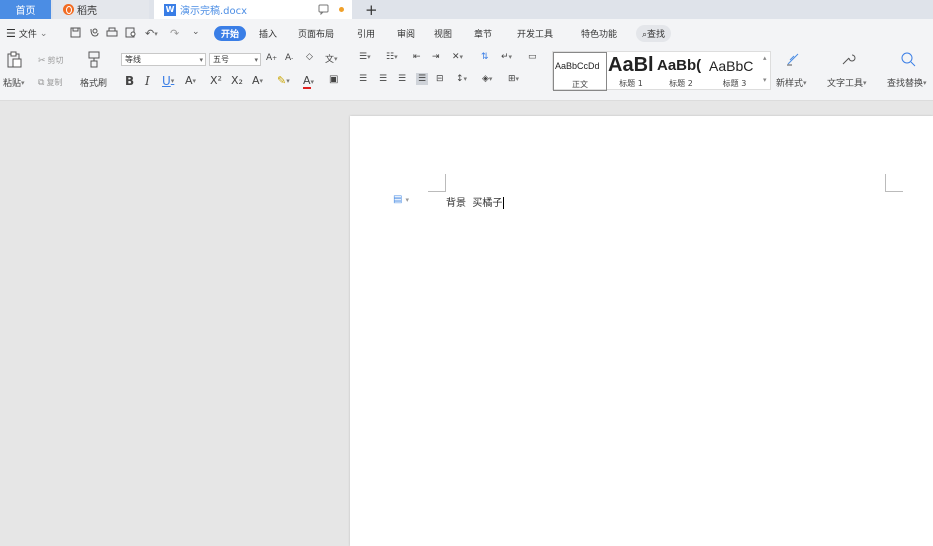 This screenshot has width=933, height=546. What do you see at coordinates (308, 81) in the screenshot?
I see `font-color-icon: A ▾` at bounding box center [308, 81].